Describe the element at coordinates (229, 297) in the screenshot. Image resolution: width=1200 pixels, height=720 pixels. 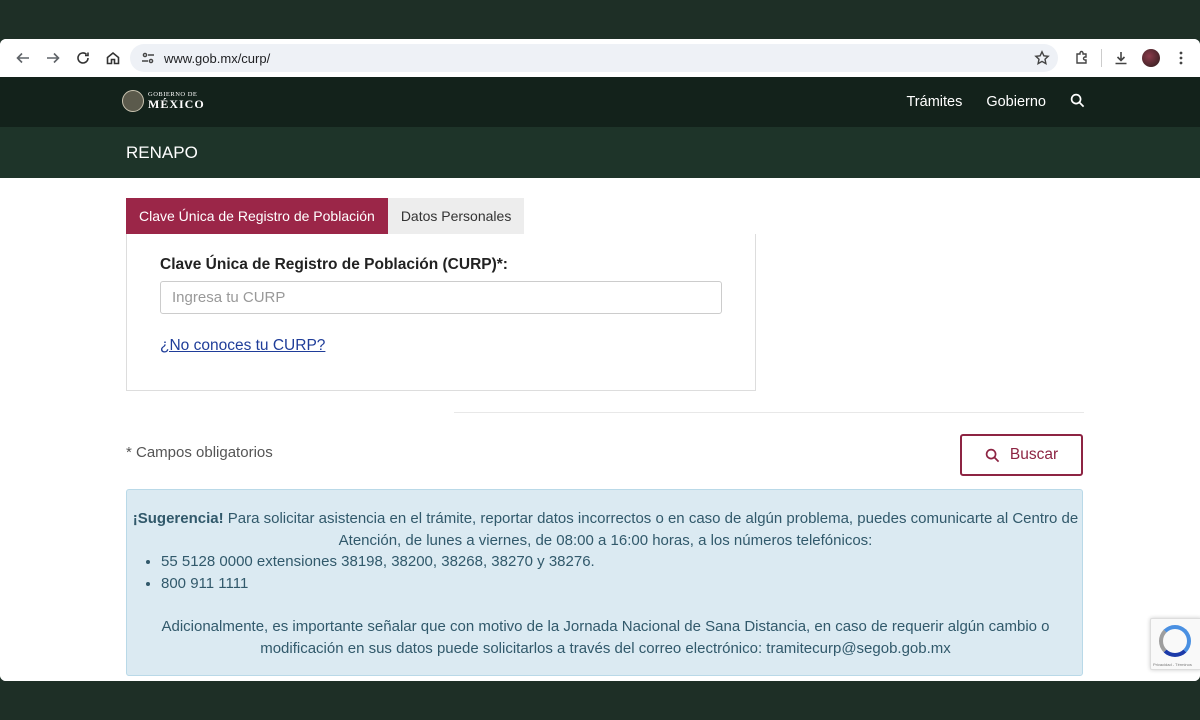
I see `curp-placeholder: Ingresa tu CURP` at that location.